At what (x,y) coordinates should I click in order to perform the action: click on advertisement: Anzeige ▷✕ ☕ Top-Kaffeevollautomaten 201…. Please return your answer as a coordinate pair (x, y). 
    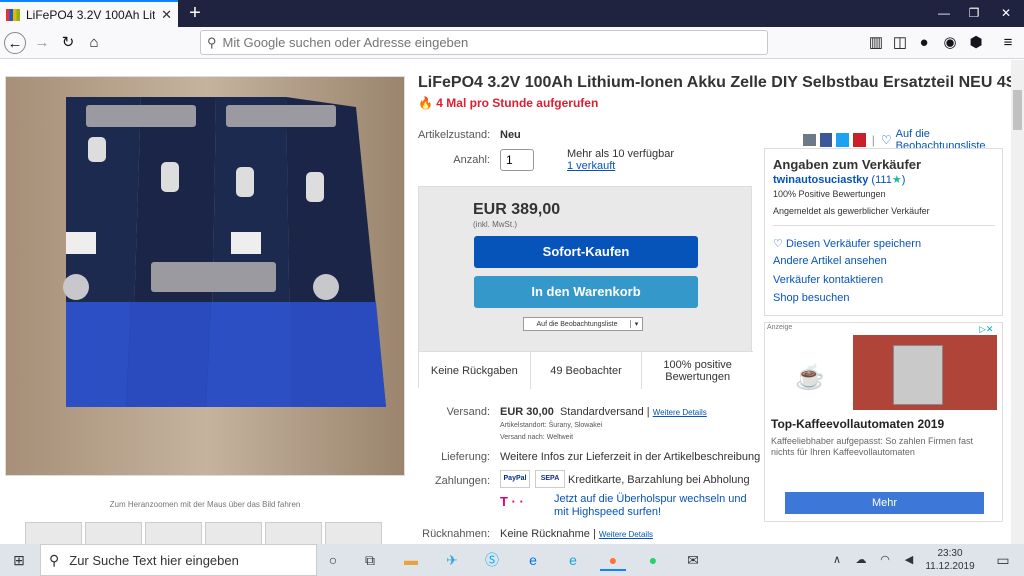
    Looking at the image, I should click on (883, 422).